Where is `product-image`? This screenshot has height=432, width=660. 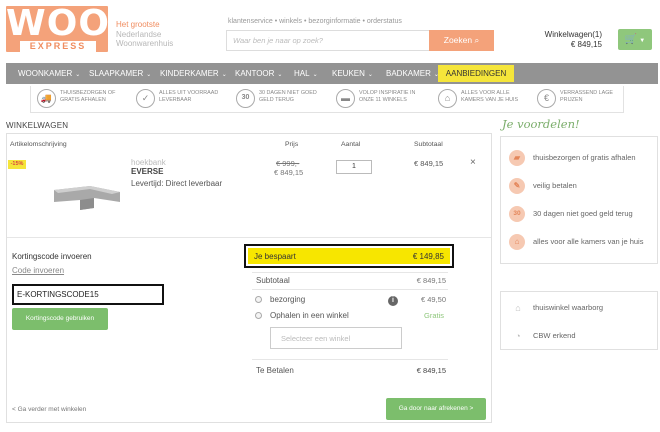
product-image is located at coordinates (86, 197).